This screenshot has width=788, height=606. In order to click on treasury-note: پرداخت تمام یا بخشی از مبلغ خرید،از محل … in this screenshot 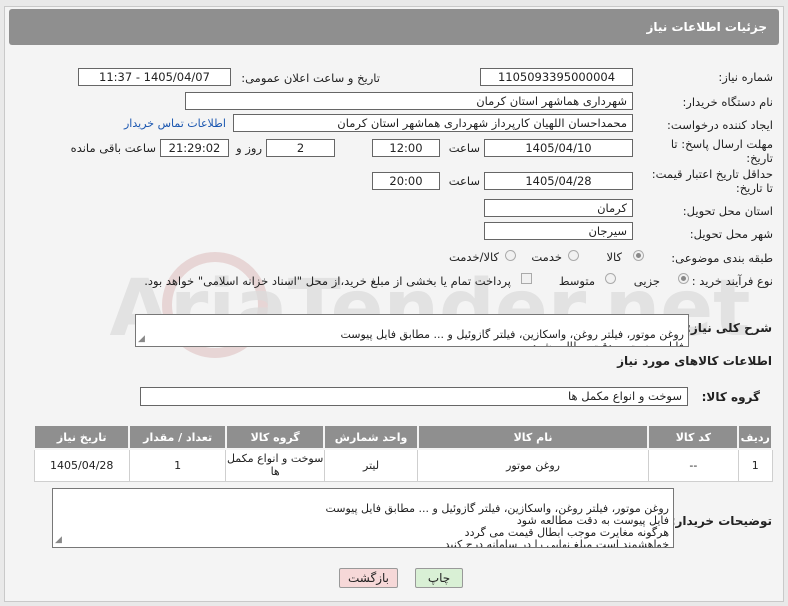, I will do `click(327, 281)`.